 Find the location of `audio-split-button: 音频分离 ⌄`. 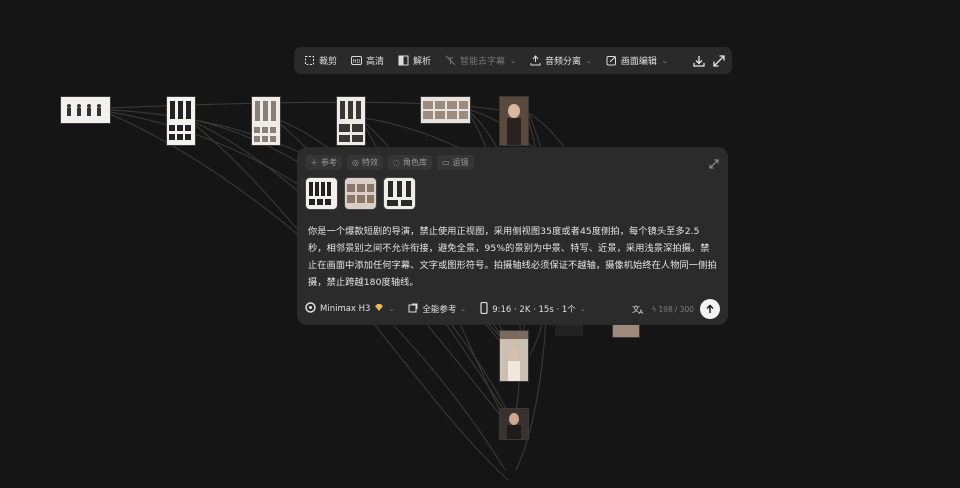

audio-split-button: 音频分离 ⌄ is located at coordinates (561, 61).